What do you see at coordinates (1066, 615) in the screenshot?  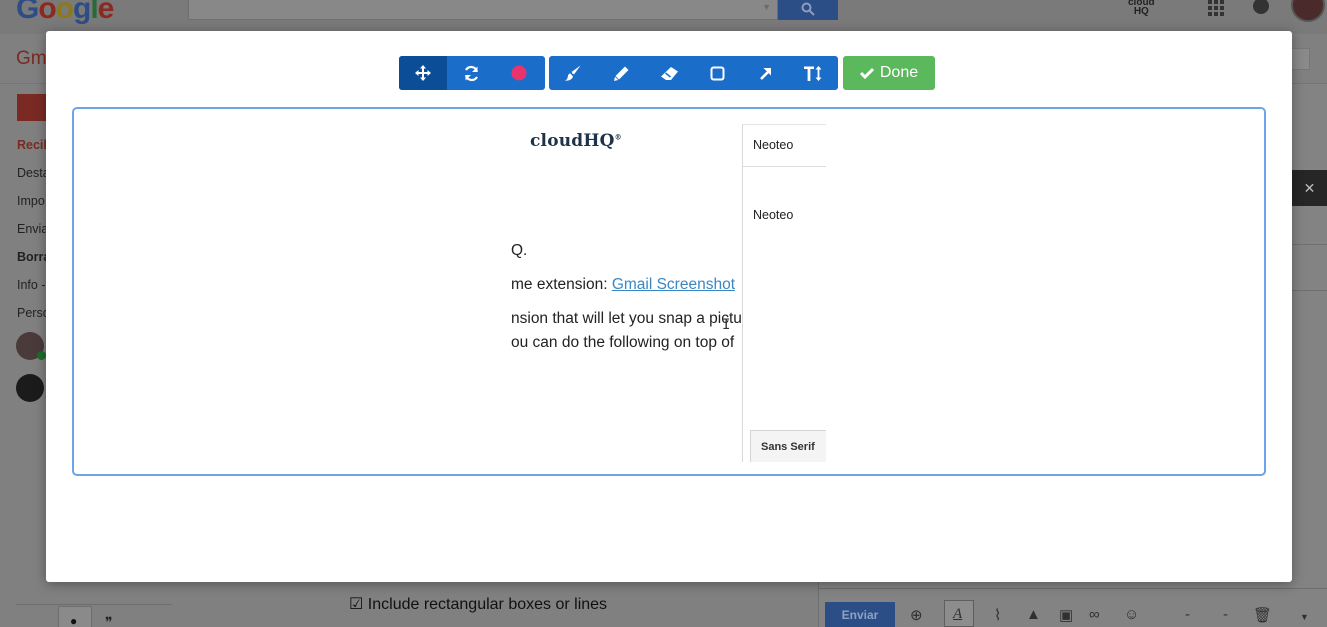 I see `photo-icon: ▣` at bounding box center [1066, 615].